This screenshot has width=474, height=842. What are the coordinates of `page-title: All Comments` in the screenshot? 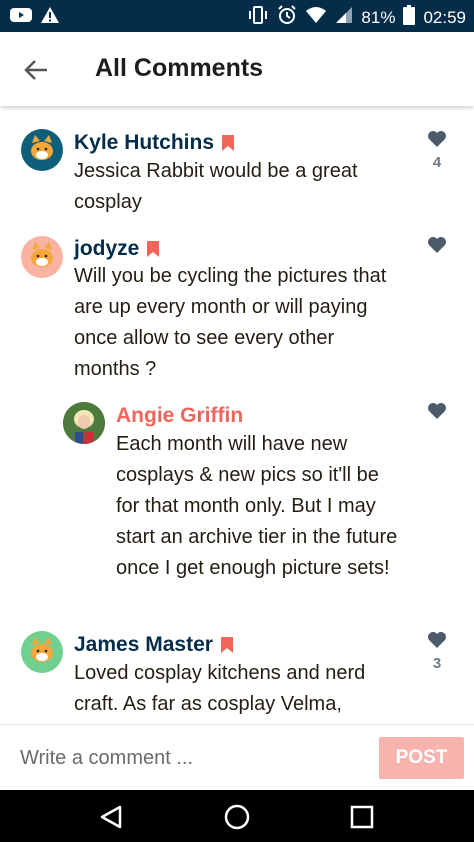 It's located at (179, 68).